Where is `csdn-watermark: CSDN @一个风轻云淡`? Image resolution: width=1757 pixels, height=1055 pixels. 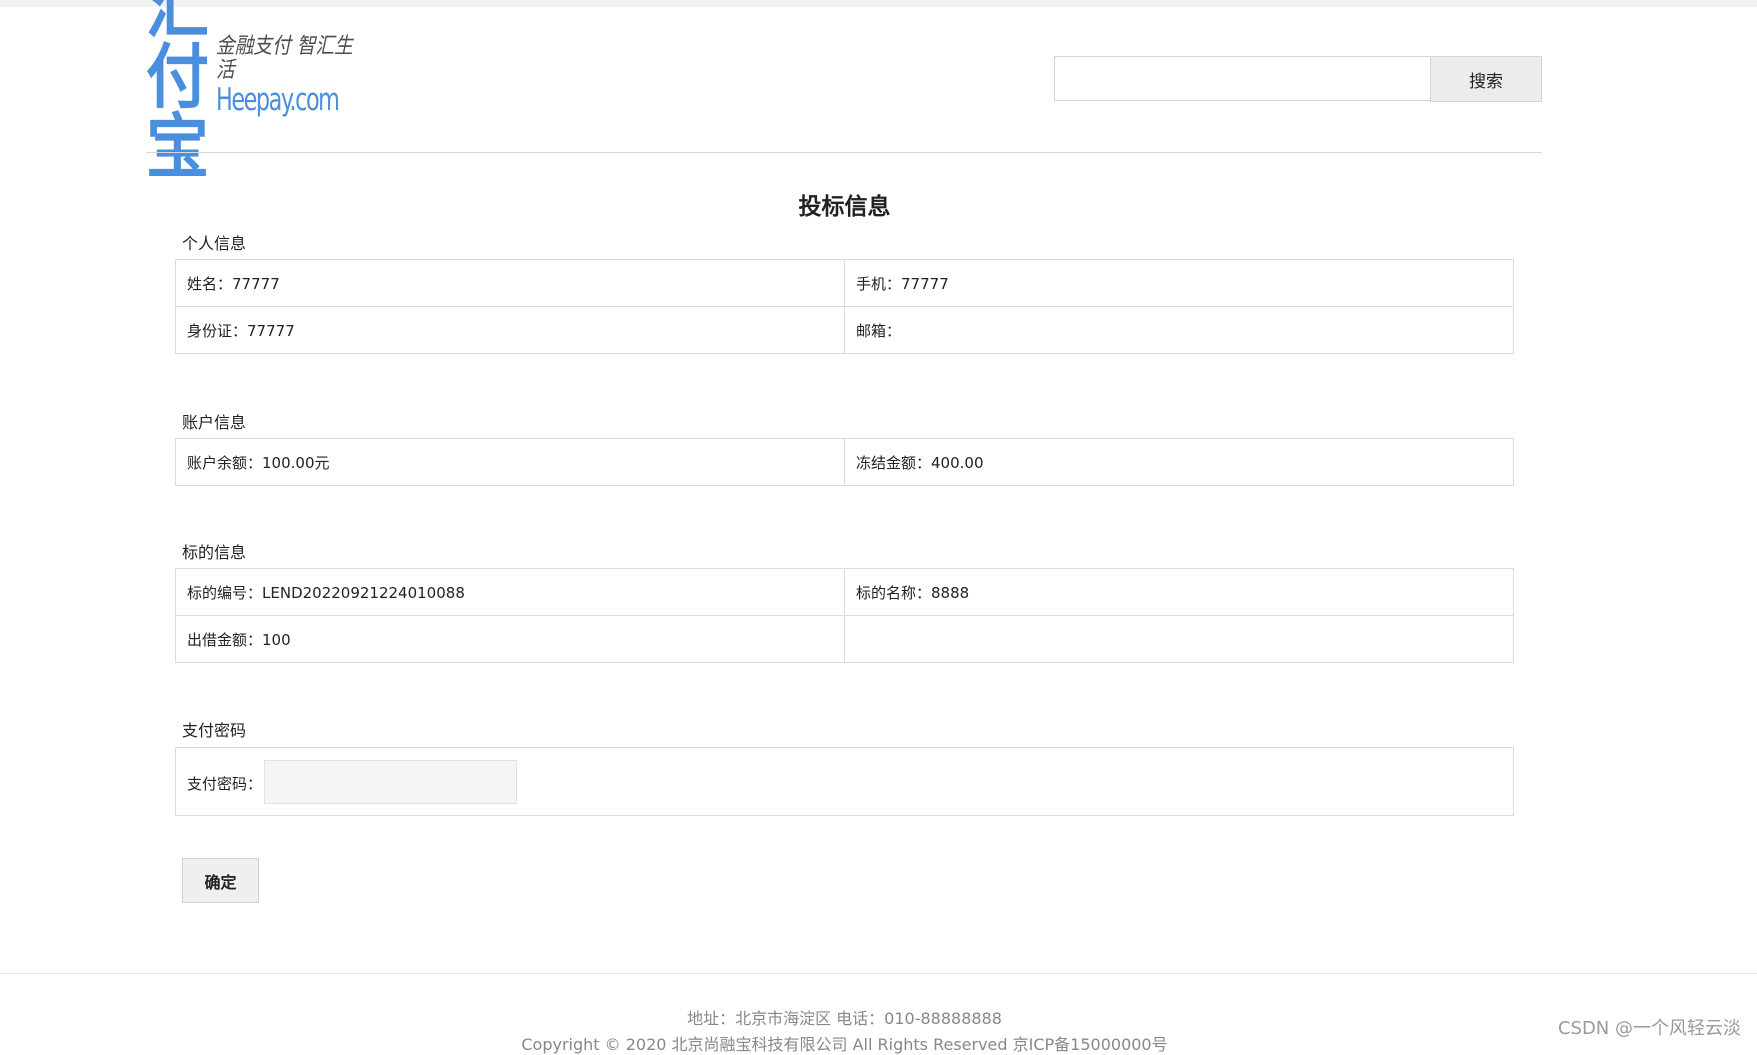 csdn-watermark: CSDN @一个风轻云淡 is located at coordinates (1649, 1028).